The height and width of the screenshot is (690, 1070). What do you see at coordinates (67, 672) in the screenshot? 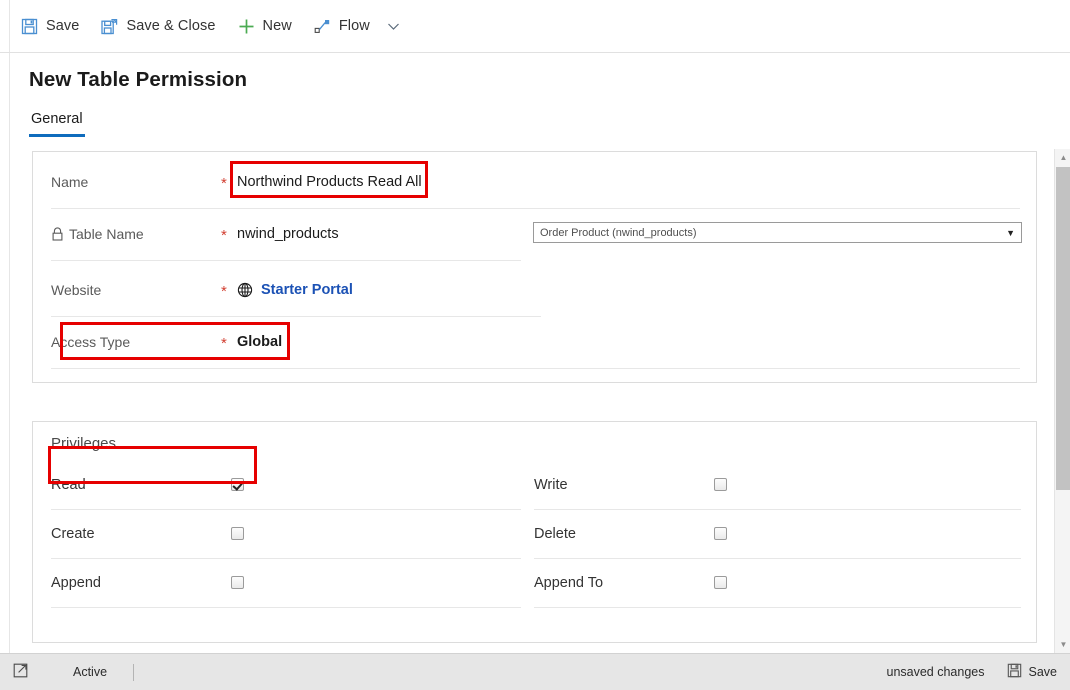
I see `status-bar-left: Active` at bounding box center [67, 672].